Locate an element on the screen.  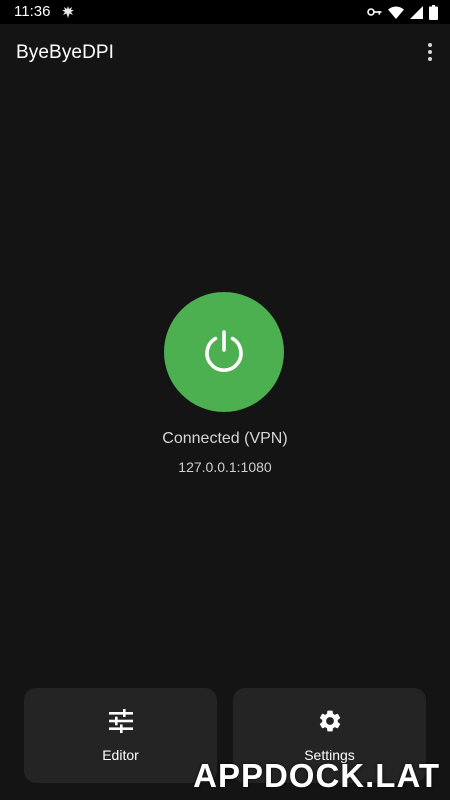
app-title: ByeByeDPI is located at coordinates (65, 52).